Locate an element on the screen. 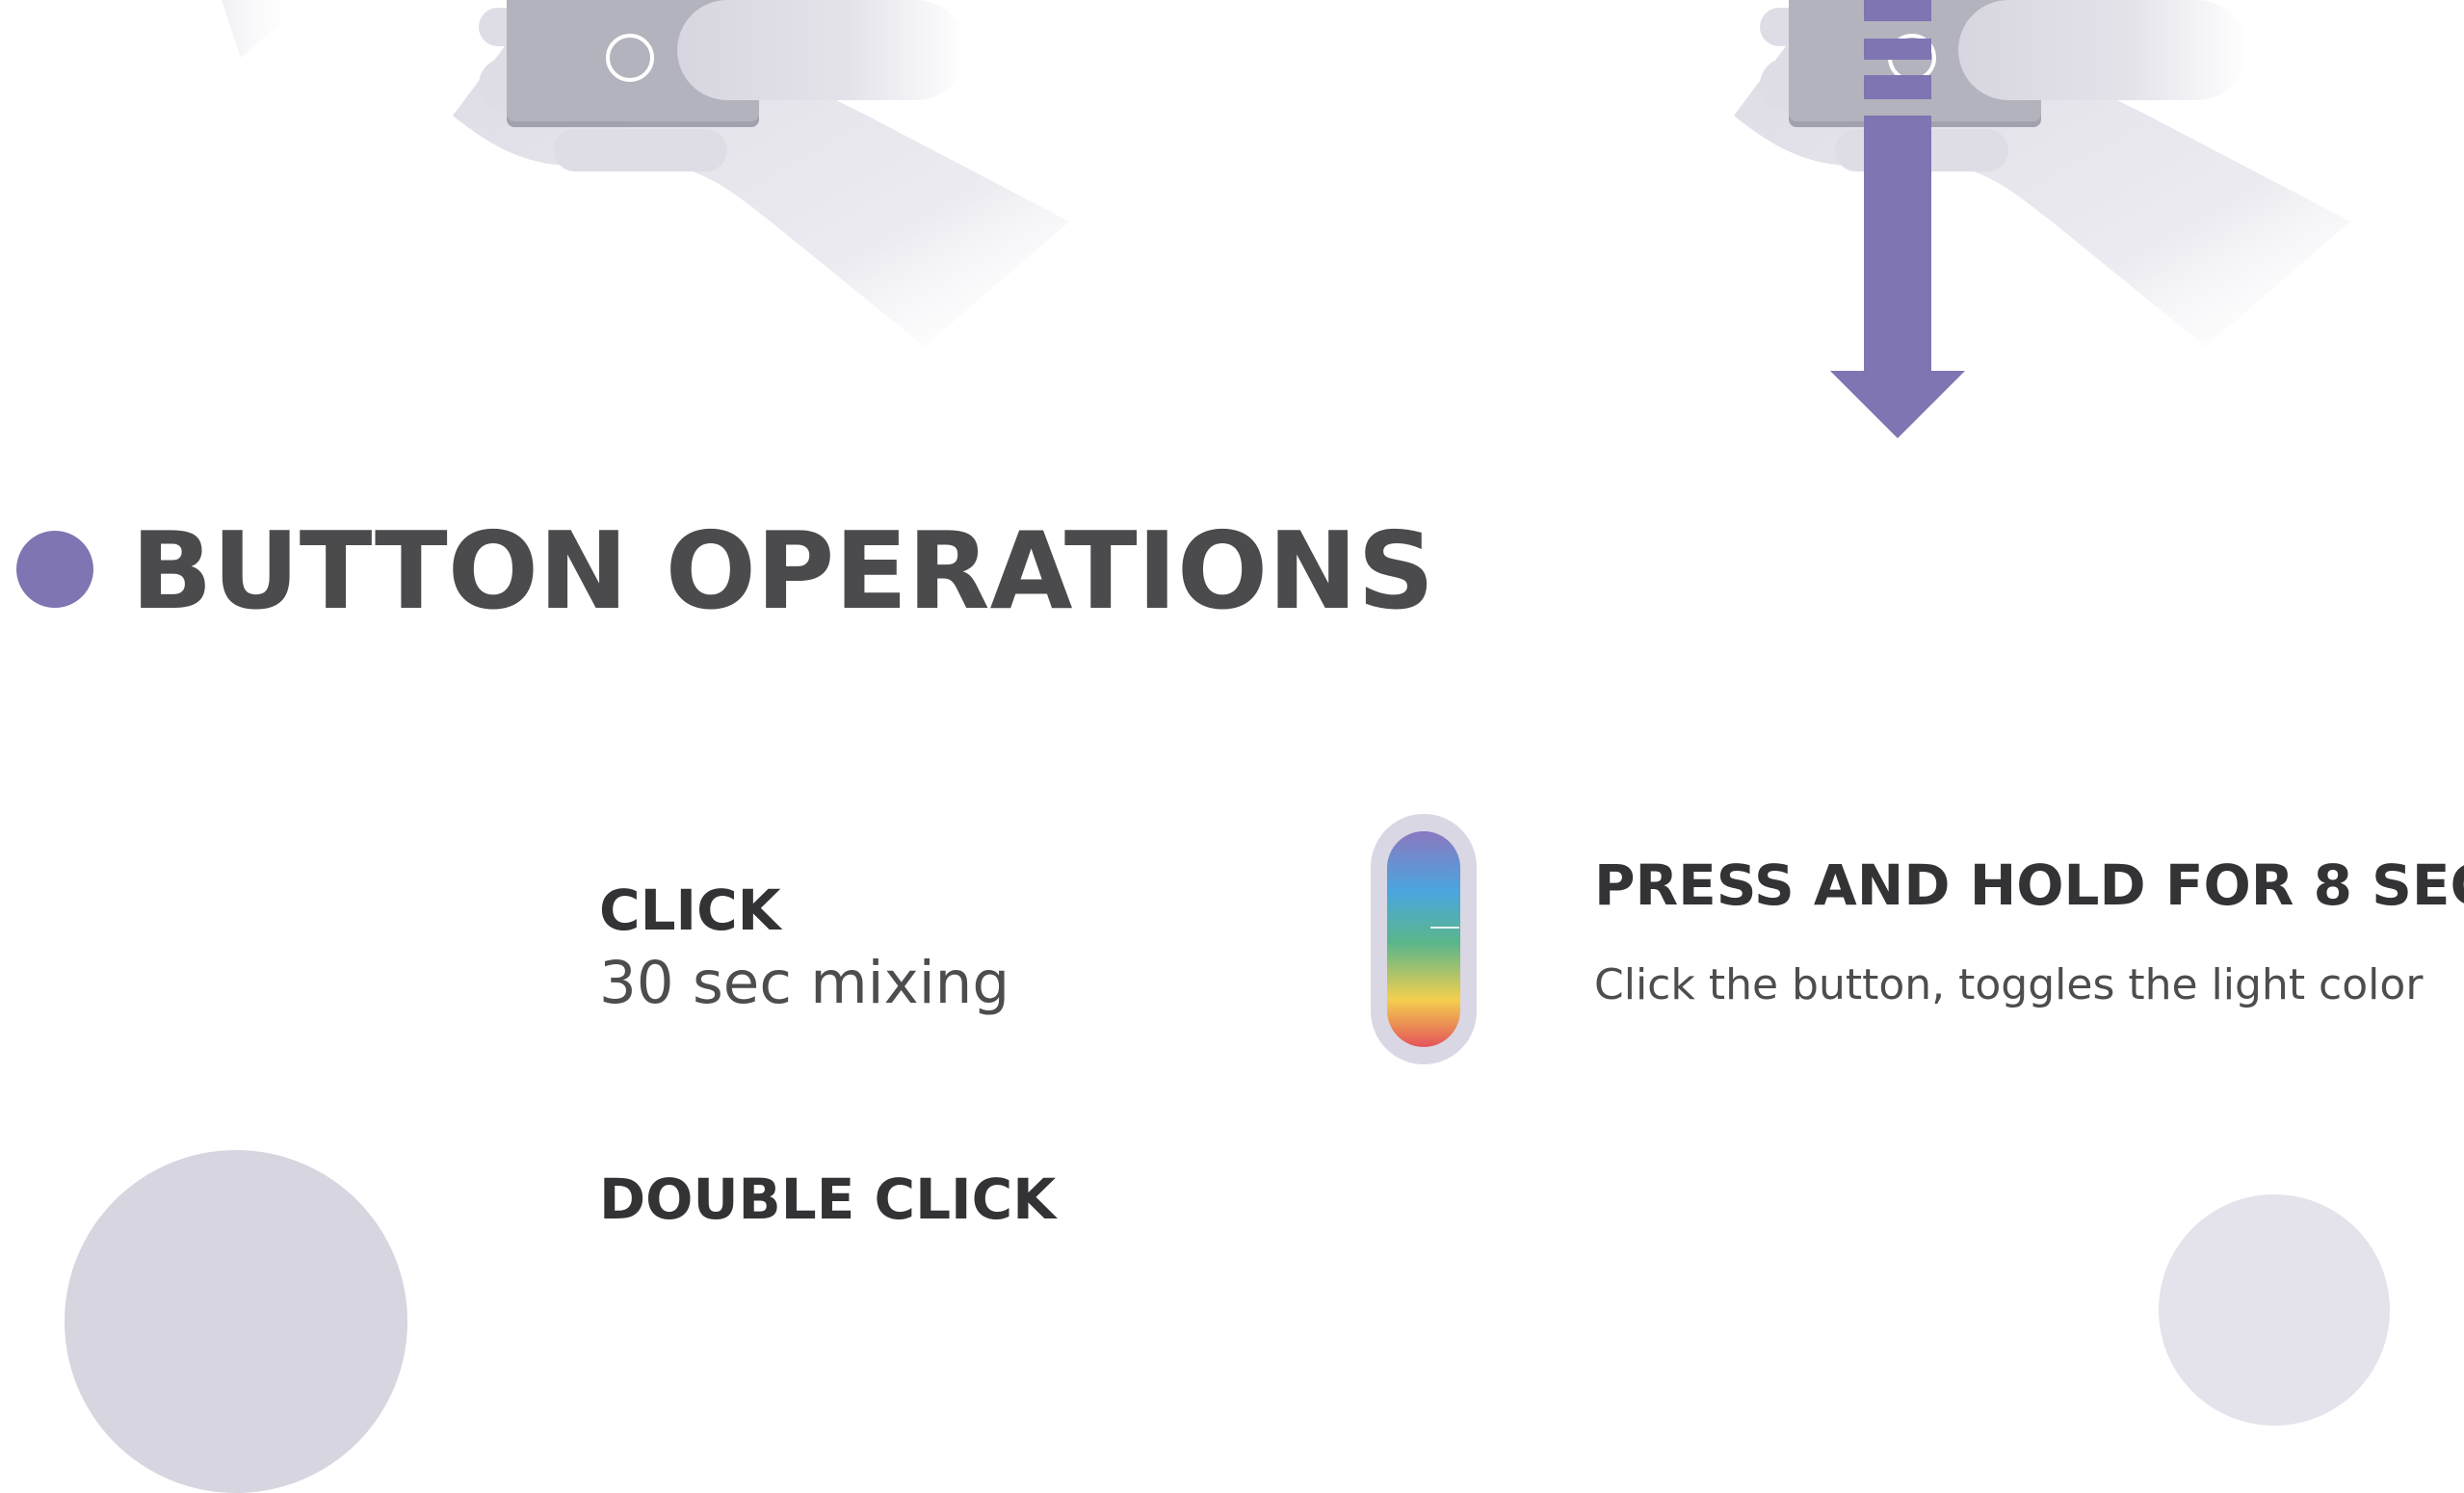 The image size is (2464, 1493). hand-holding-device-illustration is located at coordinates (539, 174).